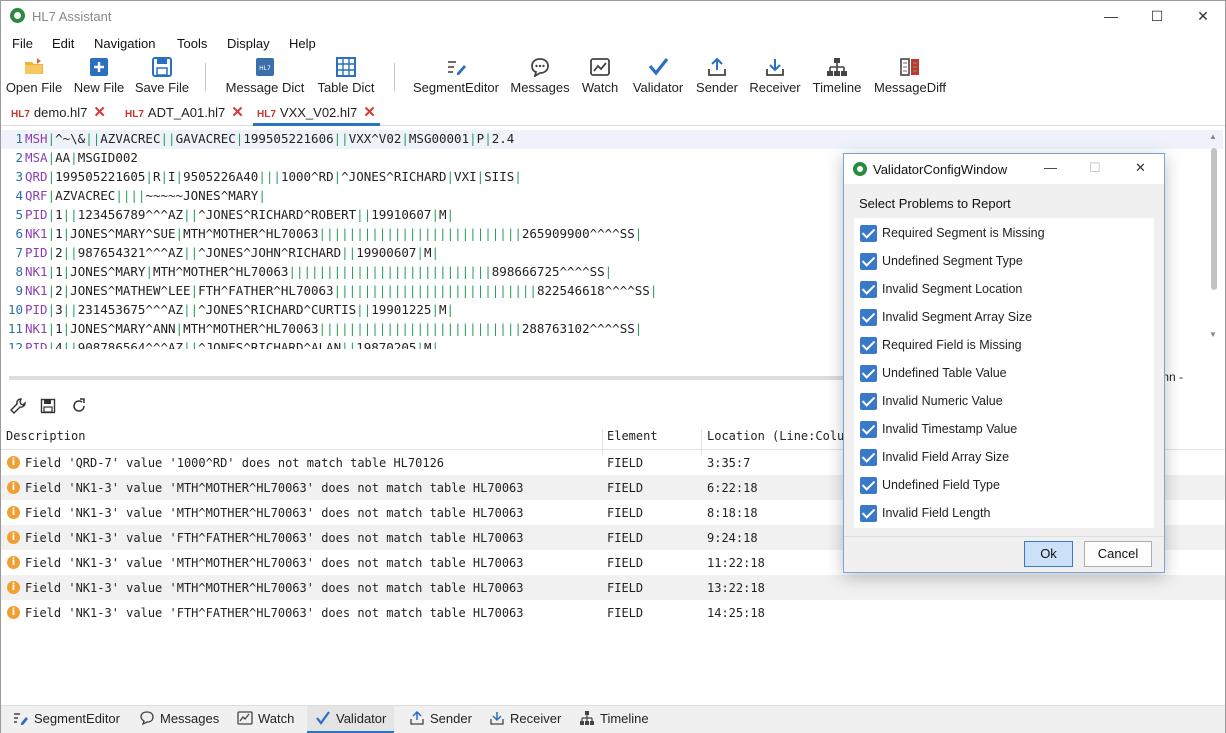  Describe the element at coordinates (245, 718) in the screenshot. I see `chart-icon` at that location.